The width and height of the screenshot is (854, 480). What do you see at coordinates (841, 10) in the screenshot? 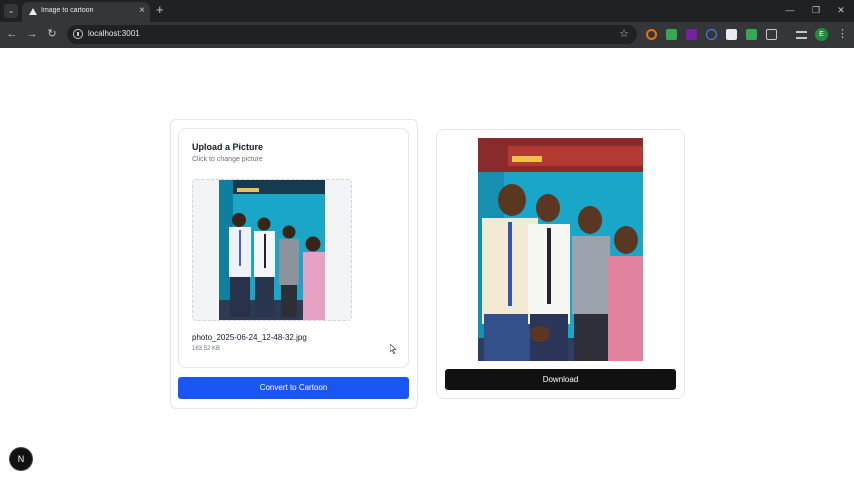
I see `close-window-icon: ✕` at bounding box center [841, 10].